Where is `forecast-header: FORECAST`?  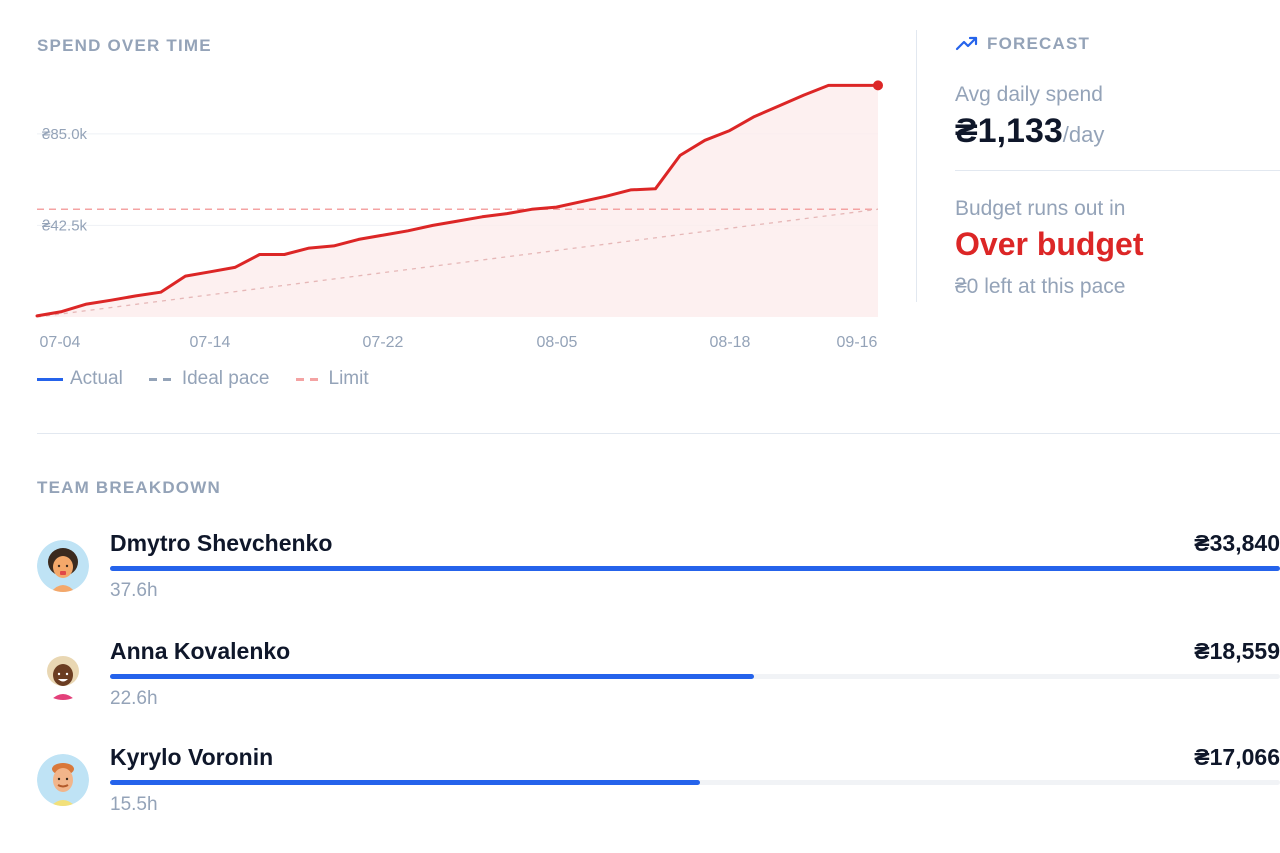 forecast-header: FORECAST is located at coordinates (1022, 44).